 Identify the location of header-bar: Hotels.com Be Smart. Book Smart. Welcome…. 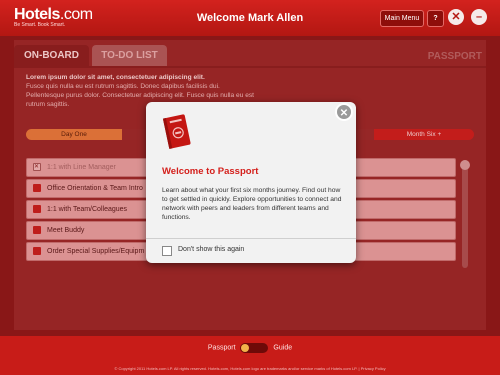
(250, 18).